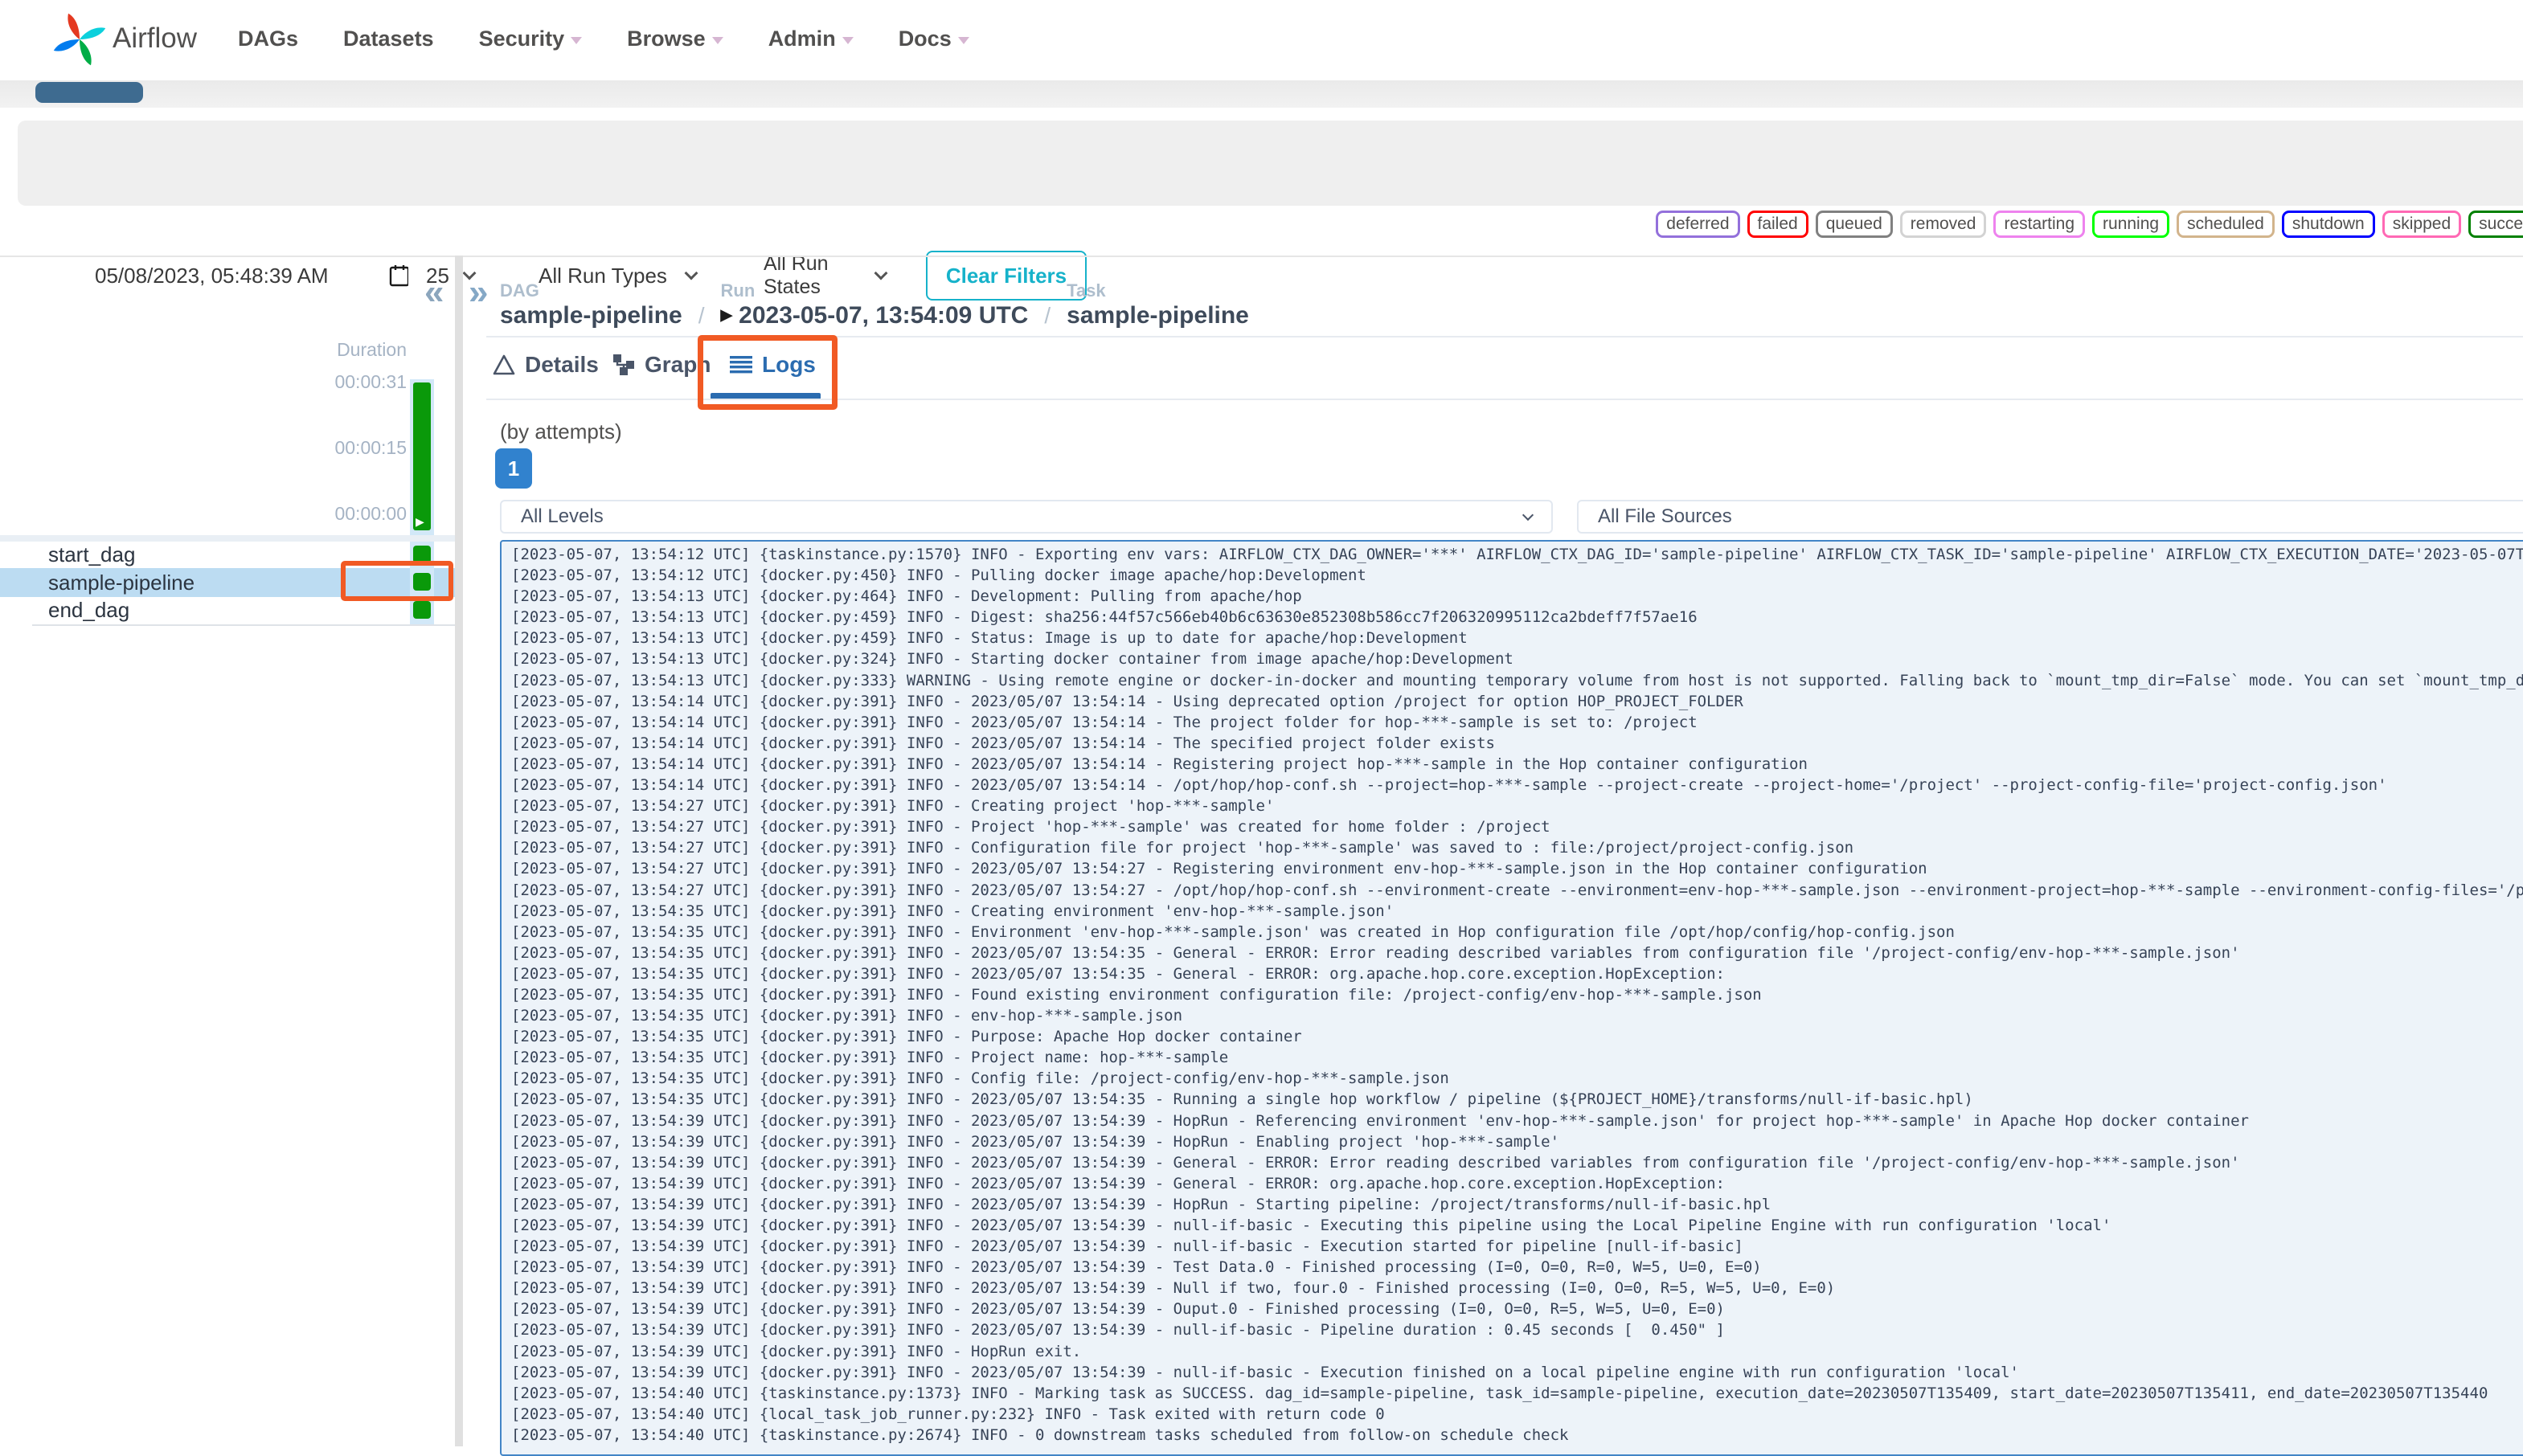 The height and width of the screenshot is (1456, 2523). Describe the element at coordinates (399, 275) in the screenshot. I see `calendar-icon` at that location.